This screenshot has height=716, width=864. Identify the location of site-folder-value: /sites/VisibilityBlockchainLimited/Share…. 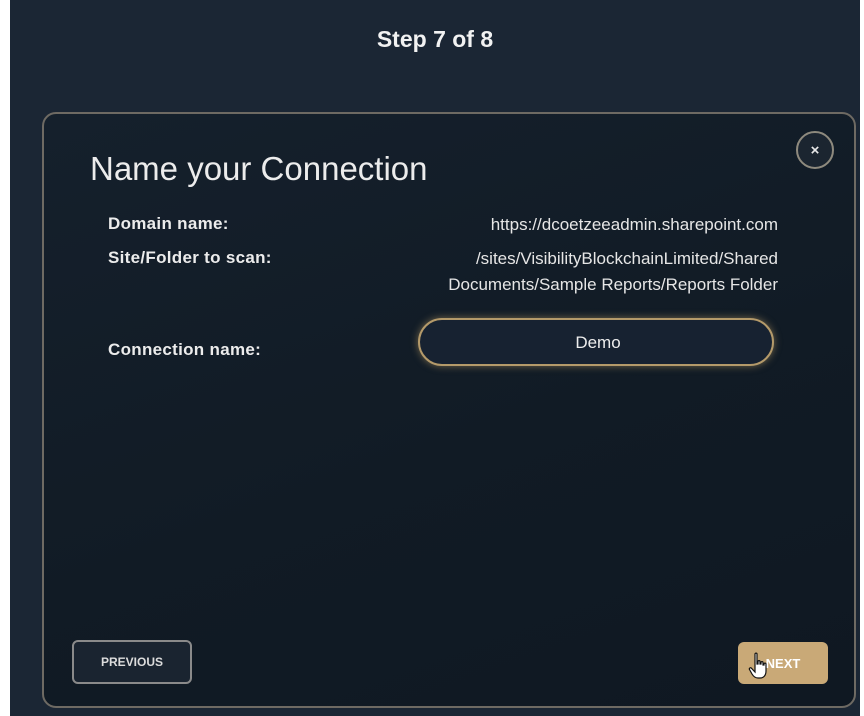
(613, 272).